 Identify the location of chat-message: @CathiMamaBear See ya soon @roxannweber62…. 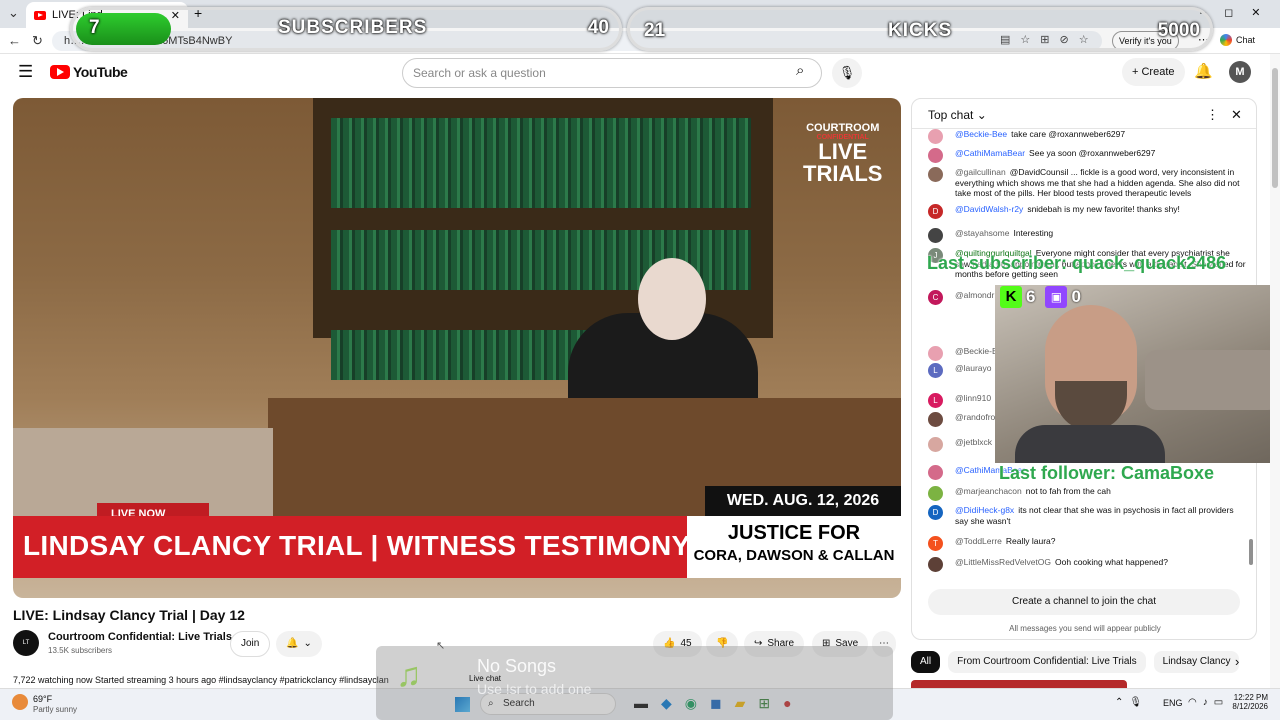
(1087, 155).